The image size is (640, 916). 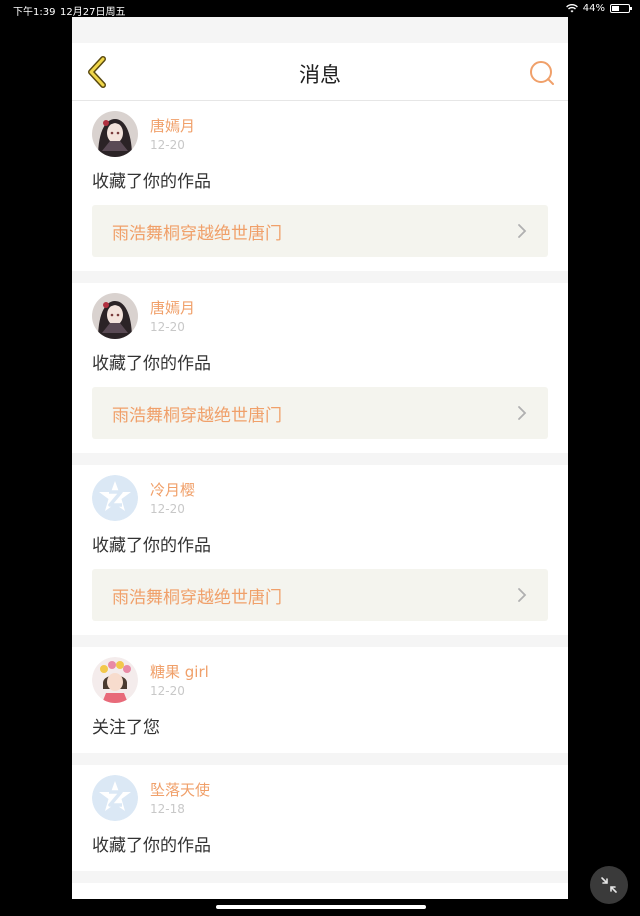 What do you see at coordinates (180, 790) in the screenshot?
I see `user-name: 坠落天使` at bounding box center [180, 790].